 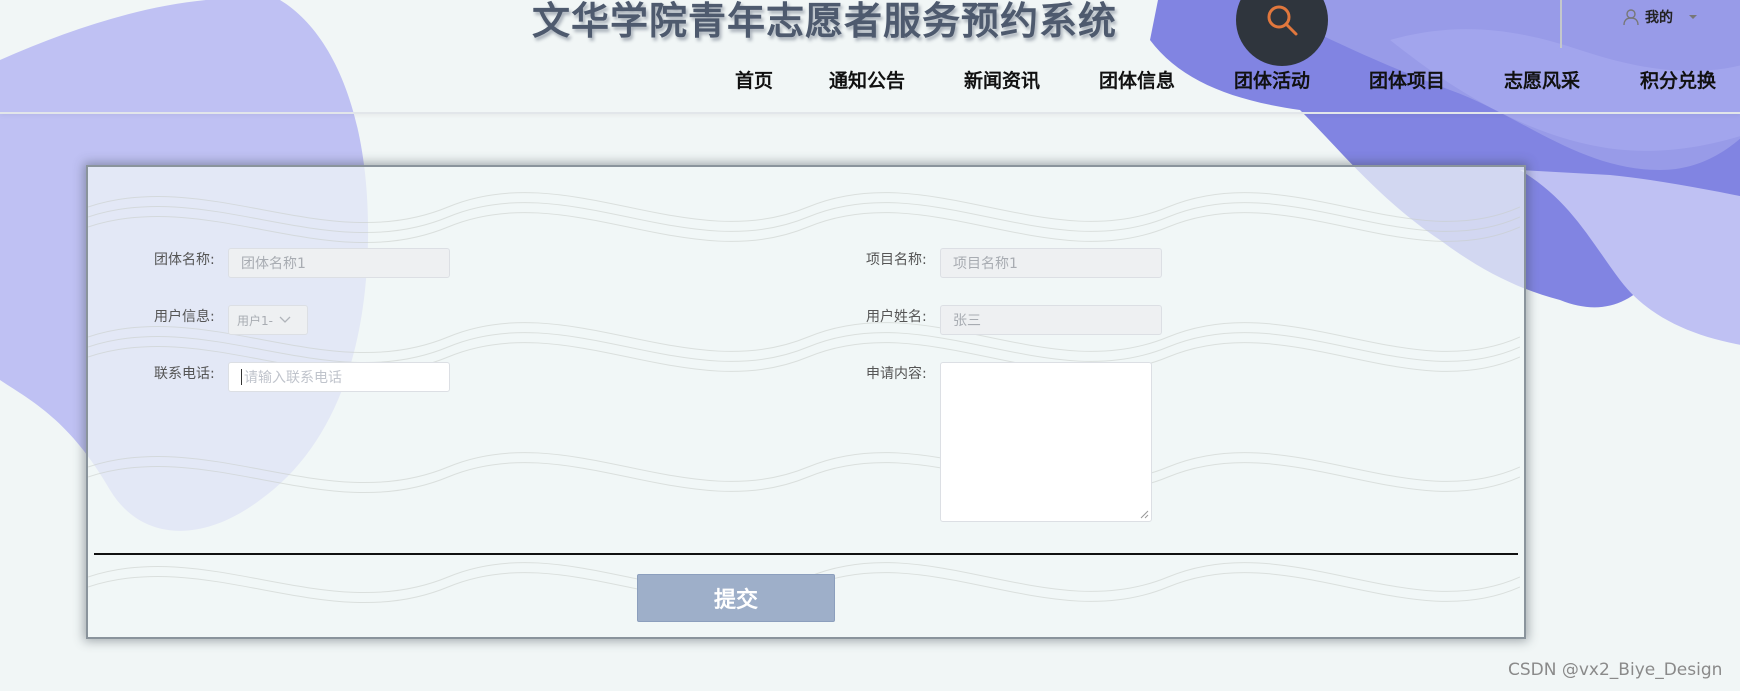 I want to click on nav-item-notices: 通知公告, so click(x=867, y=79).